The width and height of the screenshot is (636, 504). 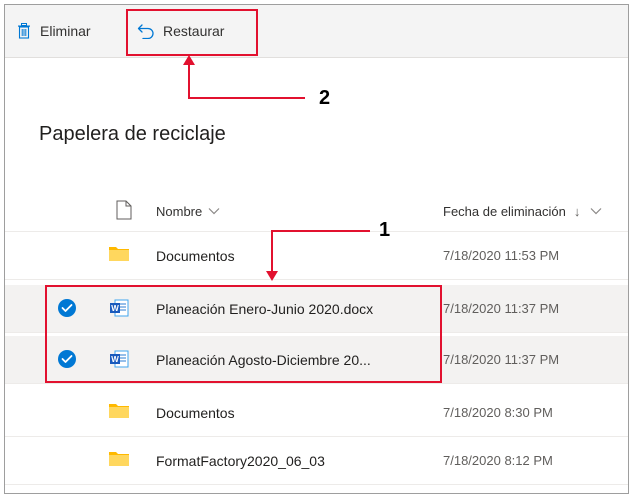 I want to click on deleted-date-column-header: Fecha de eliminación ↓, so click(x=522, y=211).